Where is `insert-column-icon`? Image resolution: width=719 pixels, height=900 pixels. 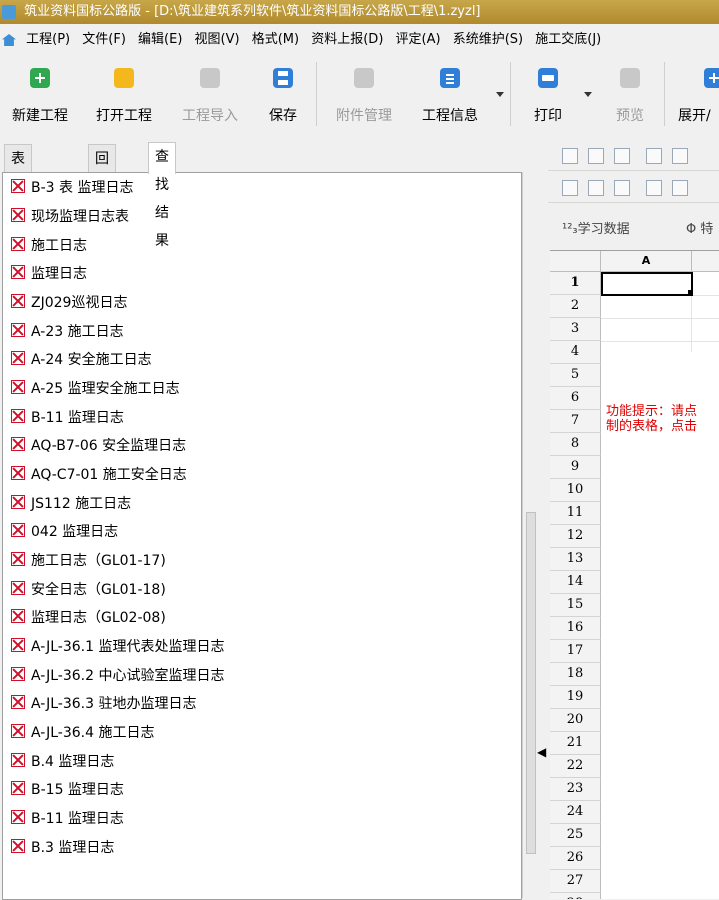 insert-column-icon is located at coordinates (622, 188).